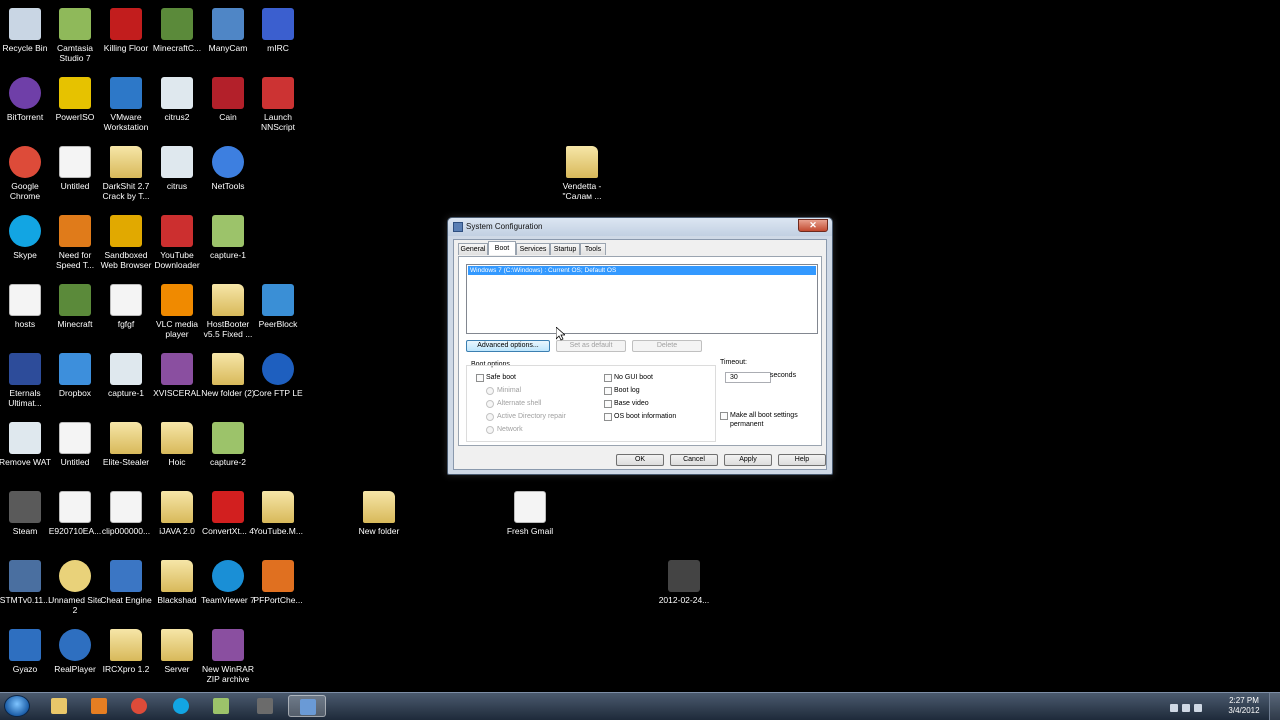  What do you see at coordinates (126, 582) in the screenshot?
I see `desktop-icon: Cheat Engine` at bounding box center [126, 582].